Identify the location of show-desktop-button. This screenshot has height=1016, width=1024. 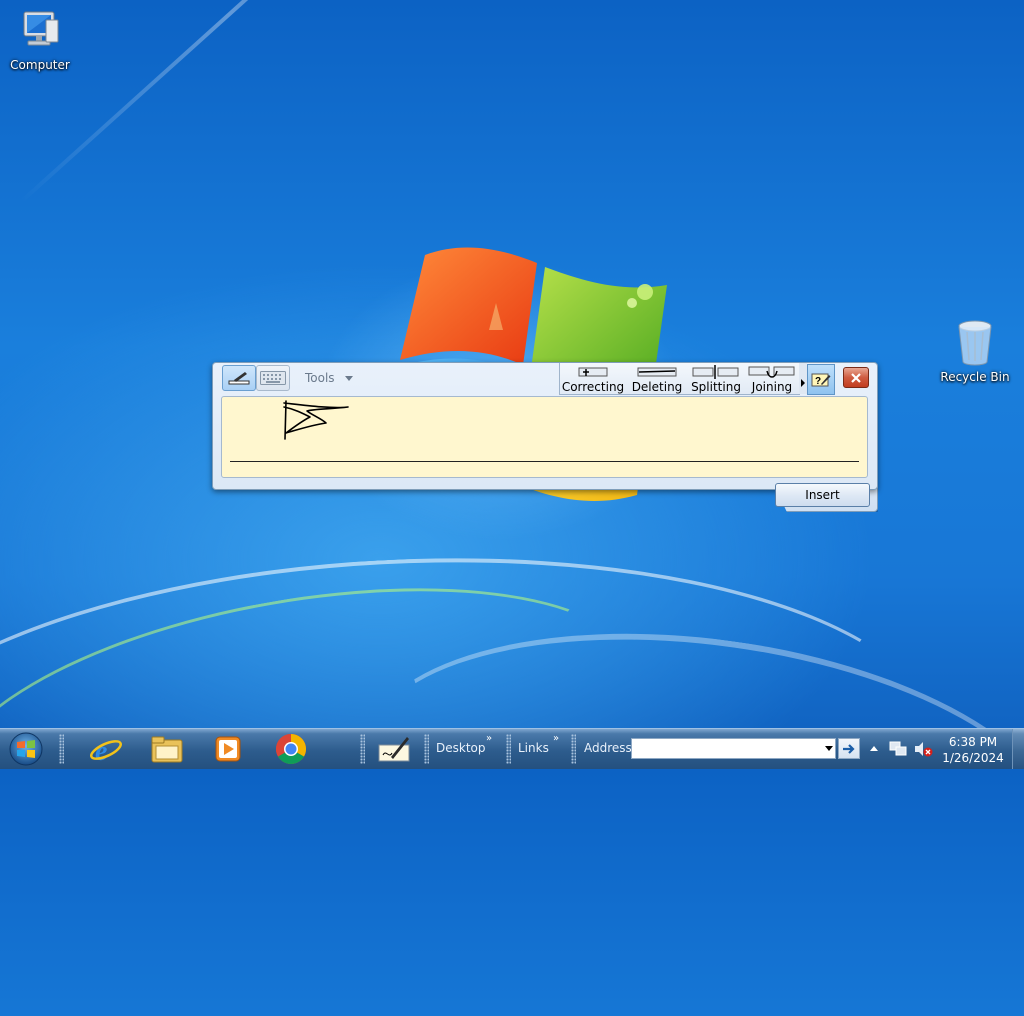
(1018, 749).